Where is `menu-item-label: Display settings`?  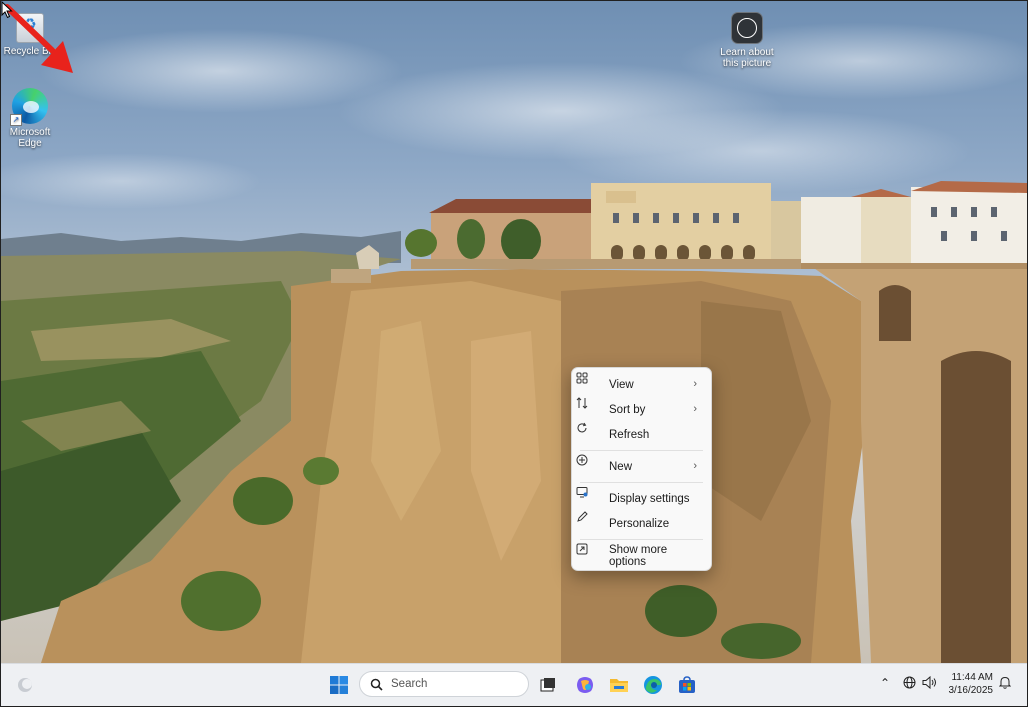
menu-item-label: Display settings is located at coordinates (649, 498).